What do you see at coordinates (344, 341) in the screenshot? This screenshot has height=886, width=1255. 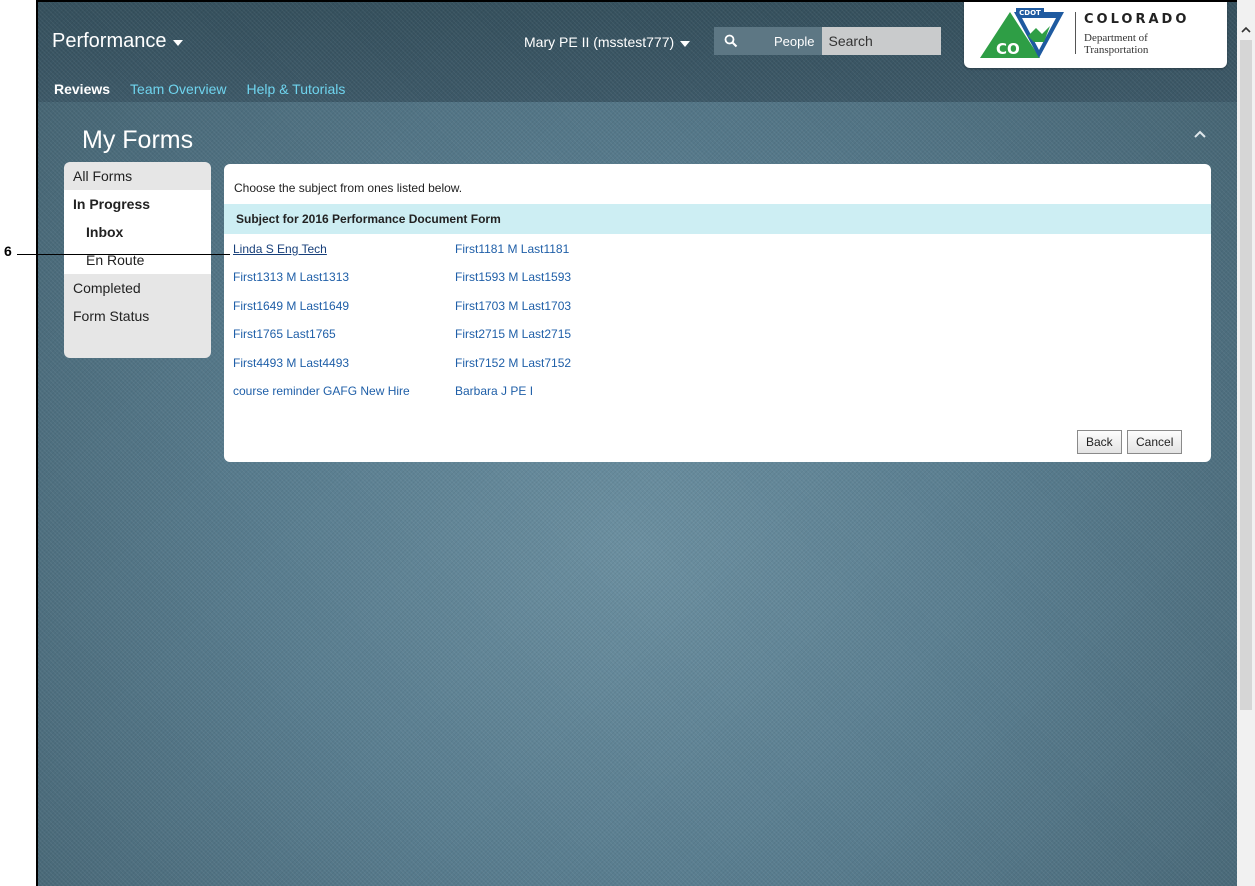 I see `subject-link: First1765 Last1765` at bounding box center [344, 341].